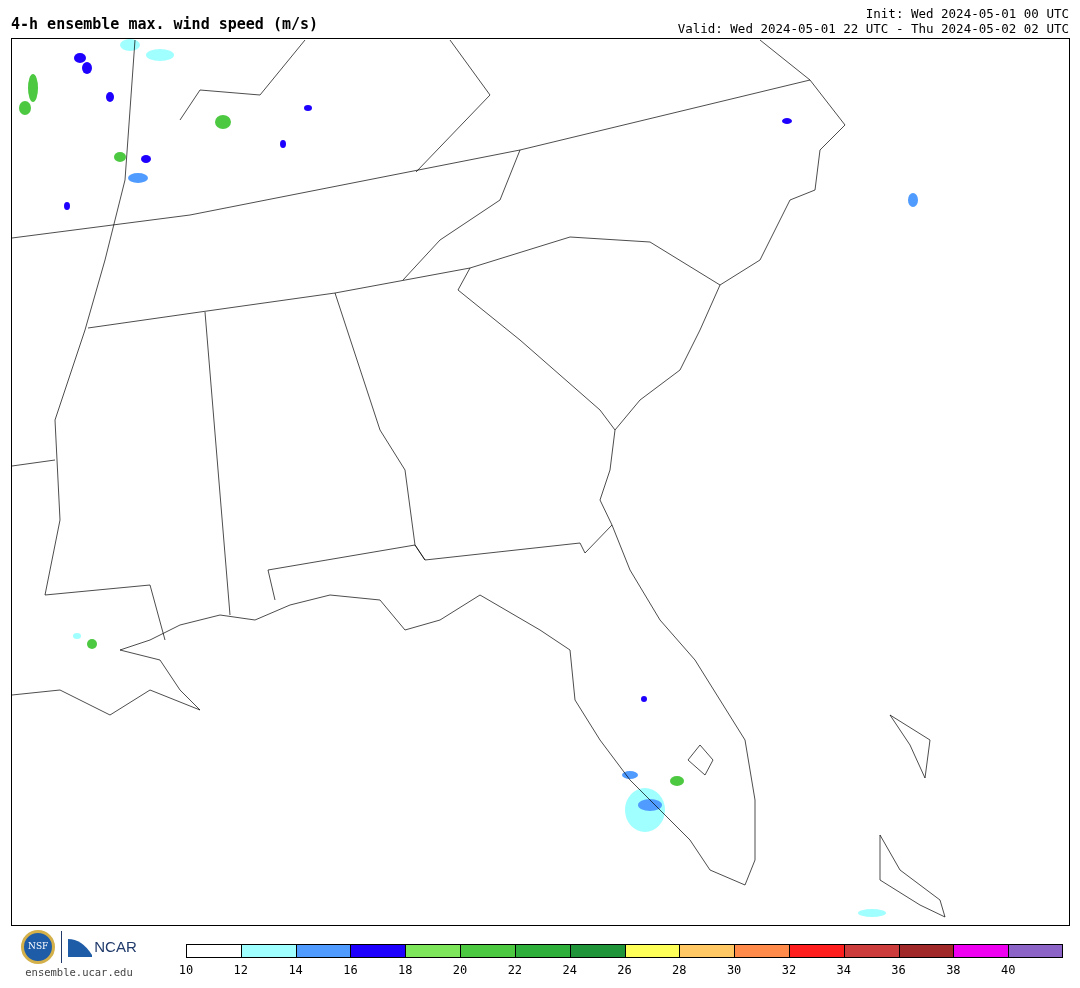 Image resolution: width=1080 pixels, height=988 pixels. I want to click on colorbar-label: 28, so click(679, 970).